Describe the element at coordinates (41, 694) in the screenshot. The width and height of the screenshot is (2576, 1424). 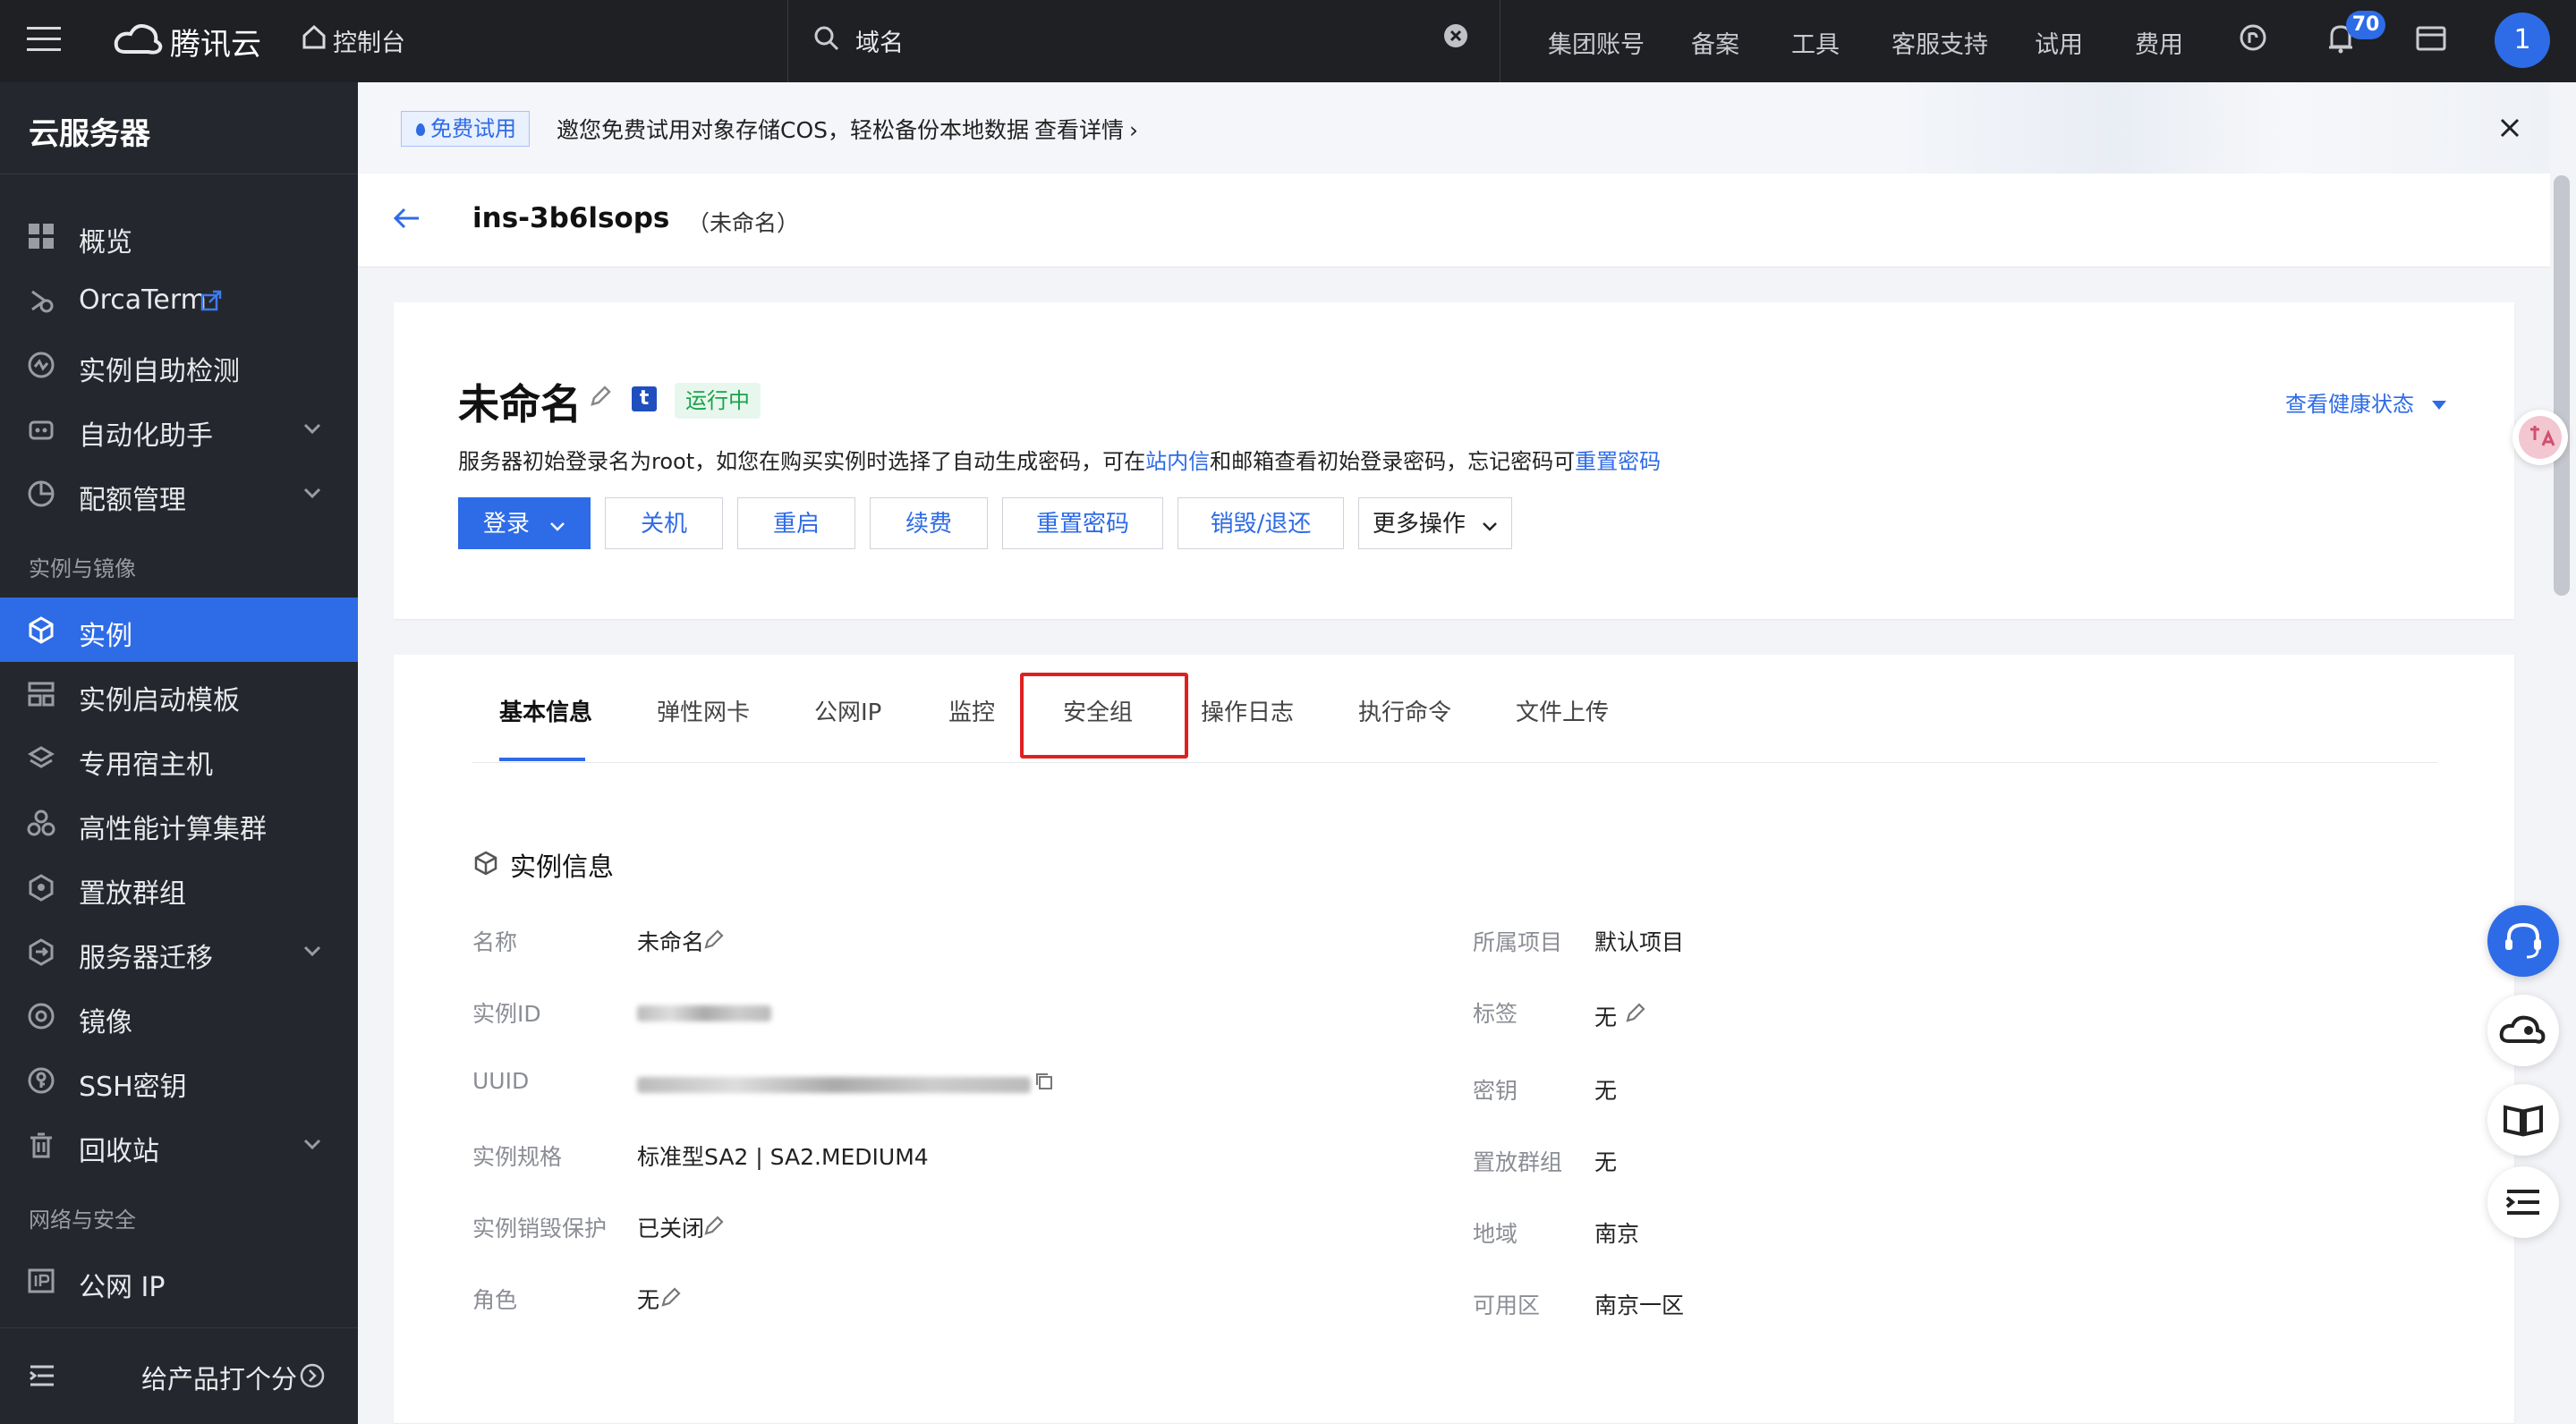
I see `template-icon` at that location.